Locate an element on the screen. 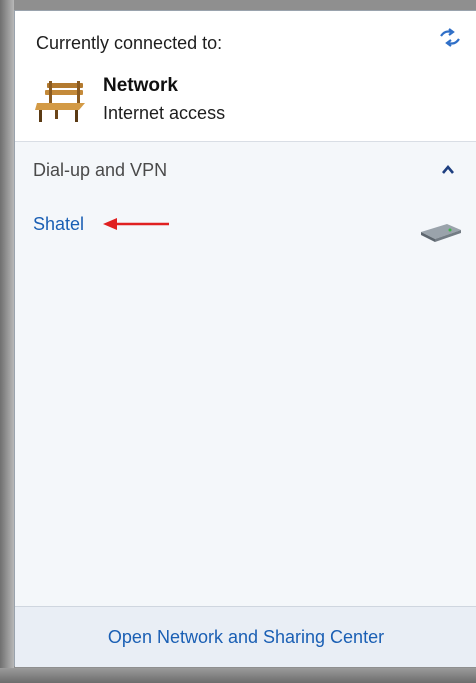 This screenshot has width=476, height=683. flyout-footer: Open Network and Sharing Center is located at coordinates (245, 636).